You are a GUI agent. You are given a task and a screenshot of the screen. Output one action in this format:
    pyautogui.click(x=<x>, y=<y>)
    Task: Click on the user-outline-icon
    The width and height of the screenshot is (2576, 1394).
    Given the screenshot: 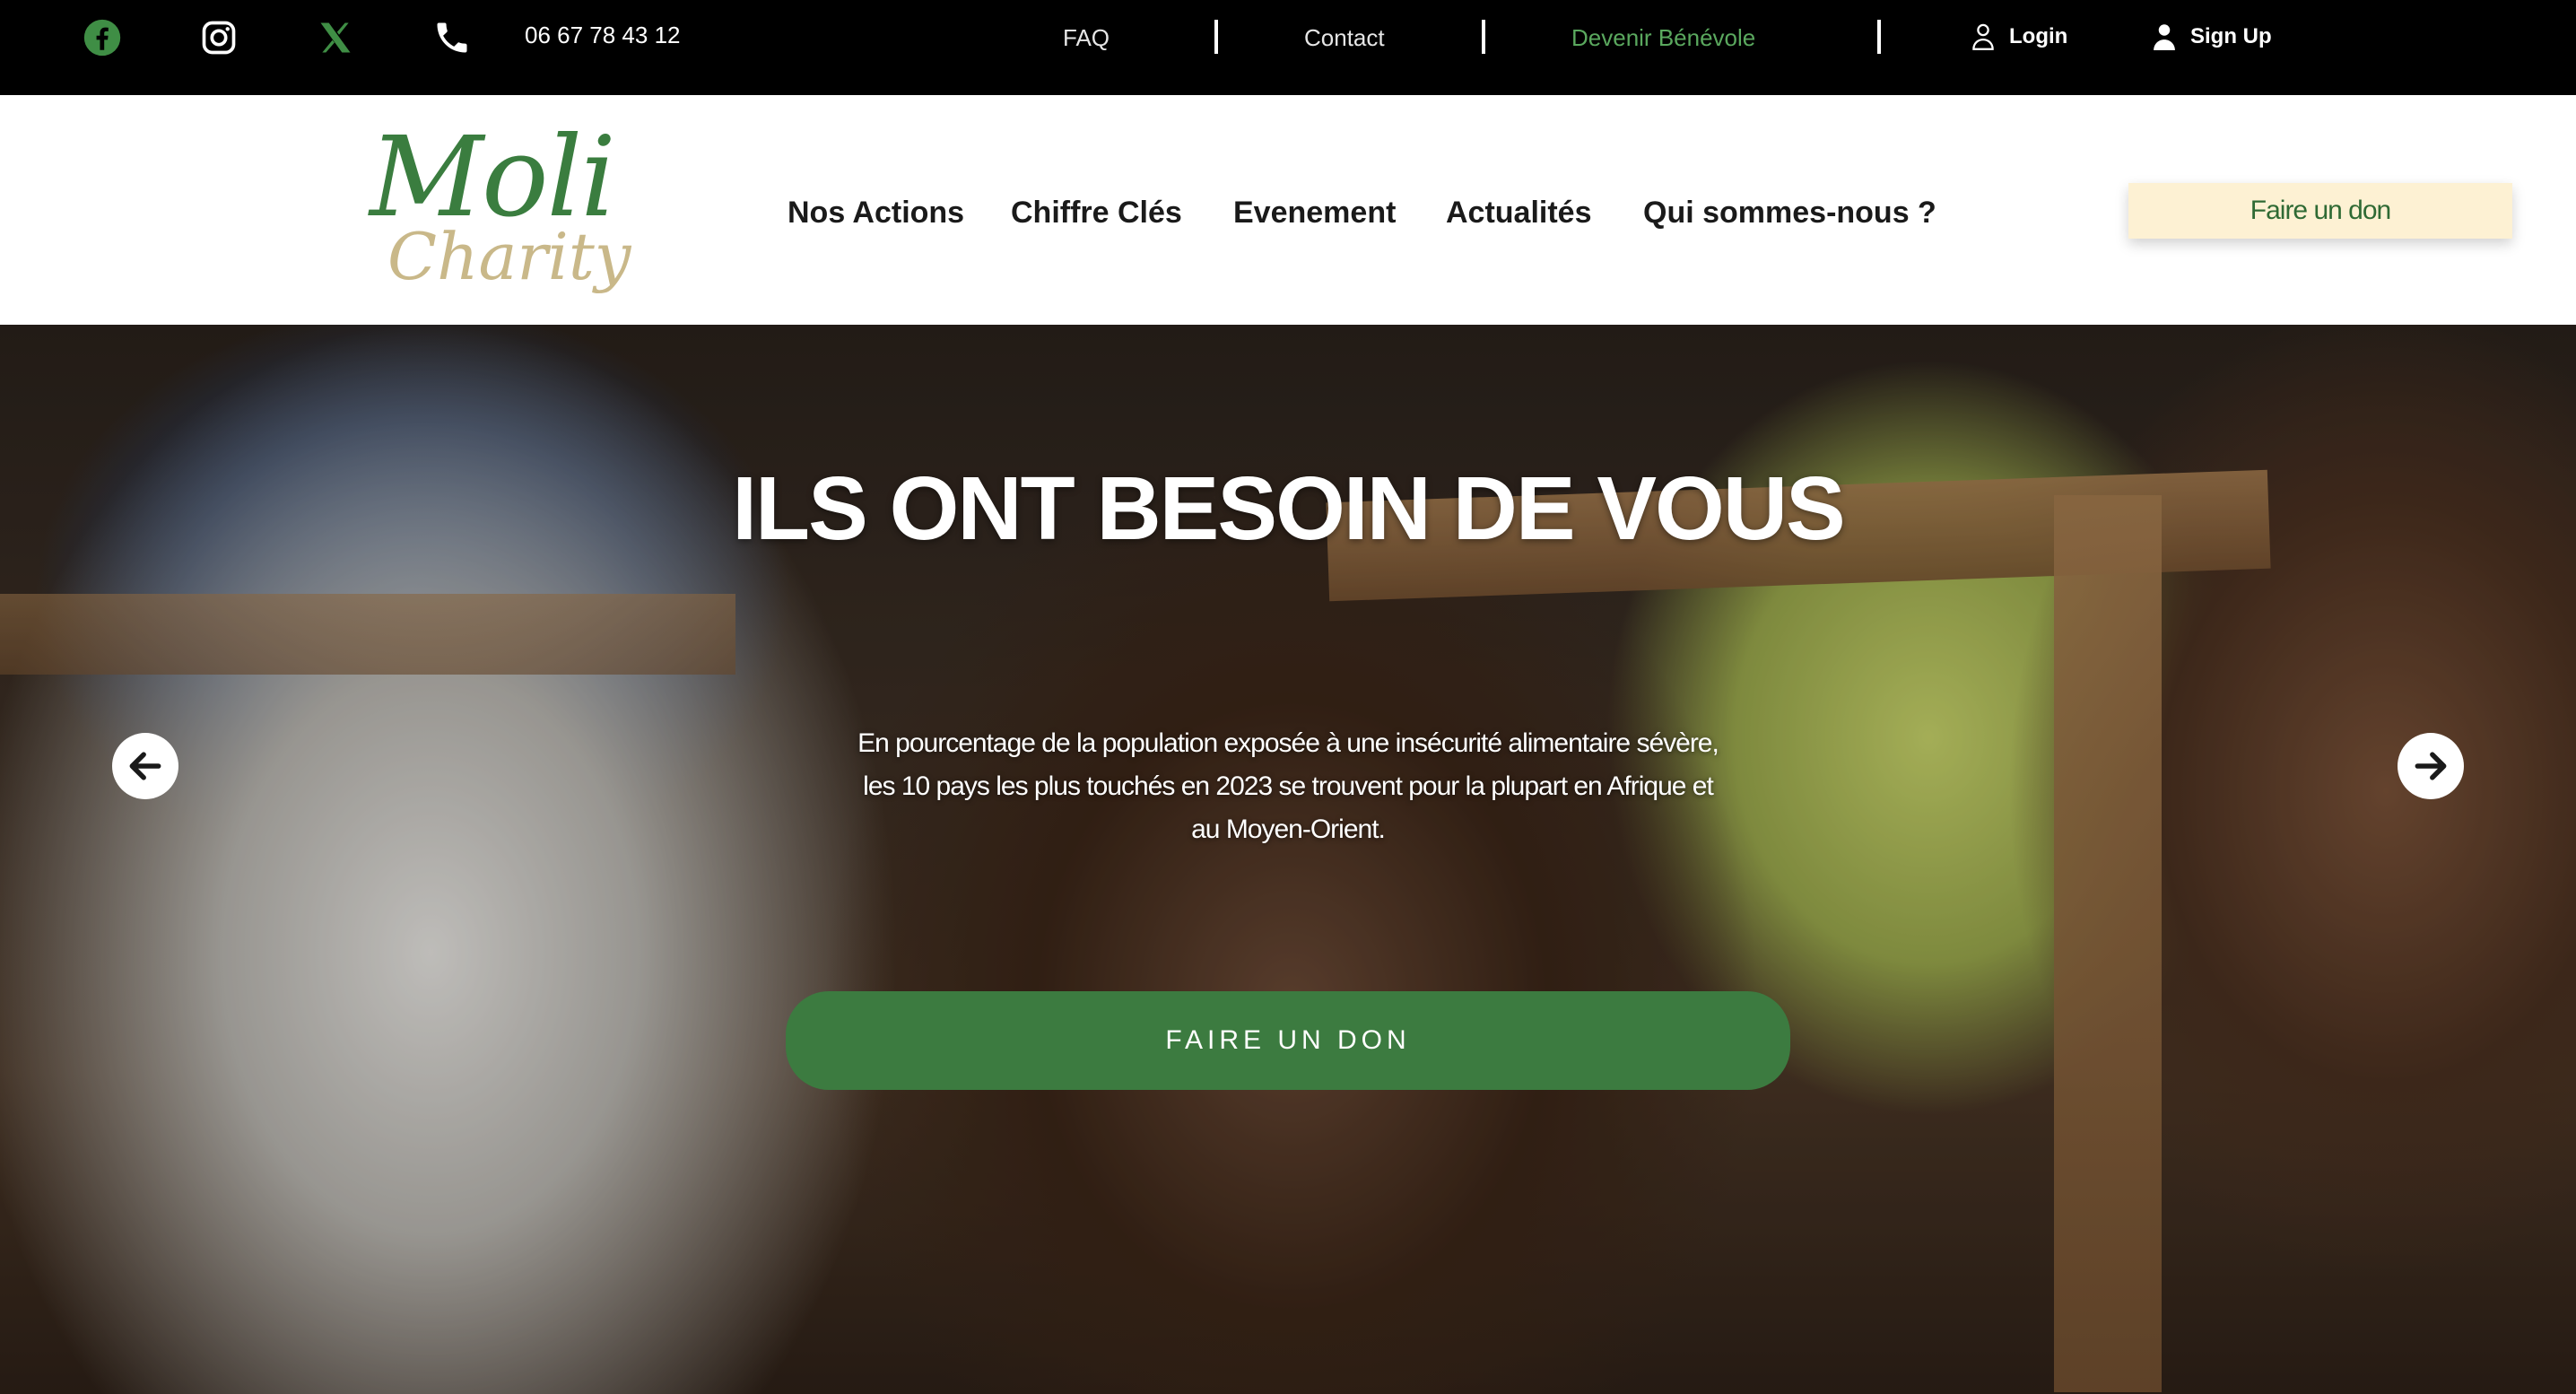 What is the action you would take?
    pyautogui.click(x=1983, y=36)
    